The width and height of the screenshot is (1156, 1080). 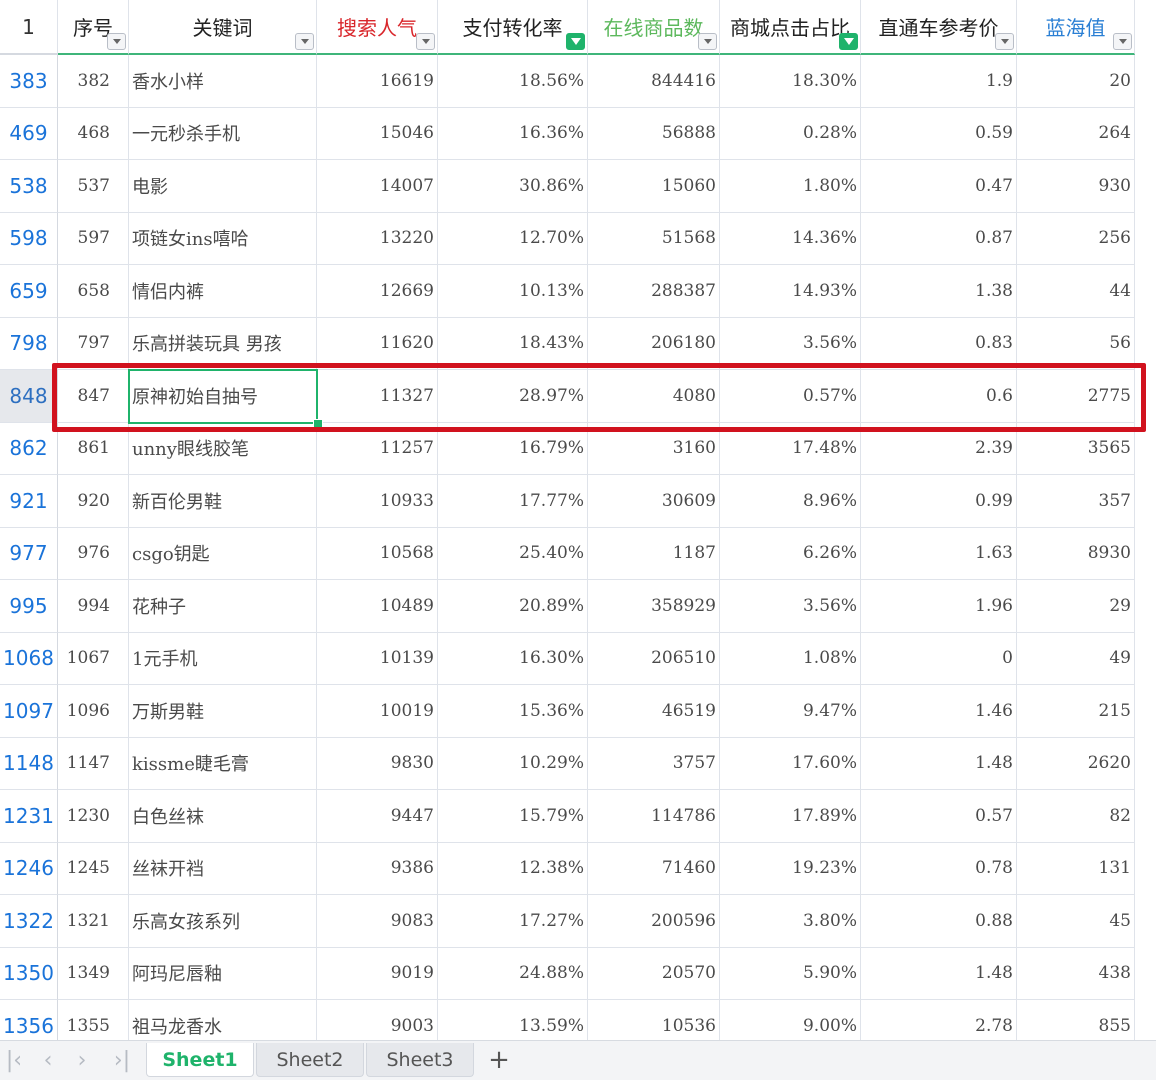 What do you see at coordinates (29, 868) in the screenshot?
I see `row-number: 1246` at bounding box center [29, 868].